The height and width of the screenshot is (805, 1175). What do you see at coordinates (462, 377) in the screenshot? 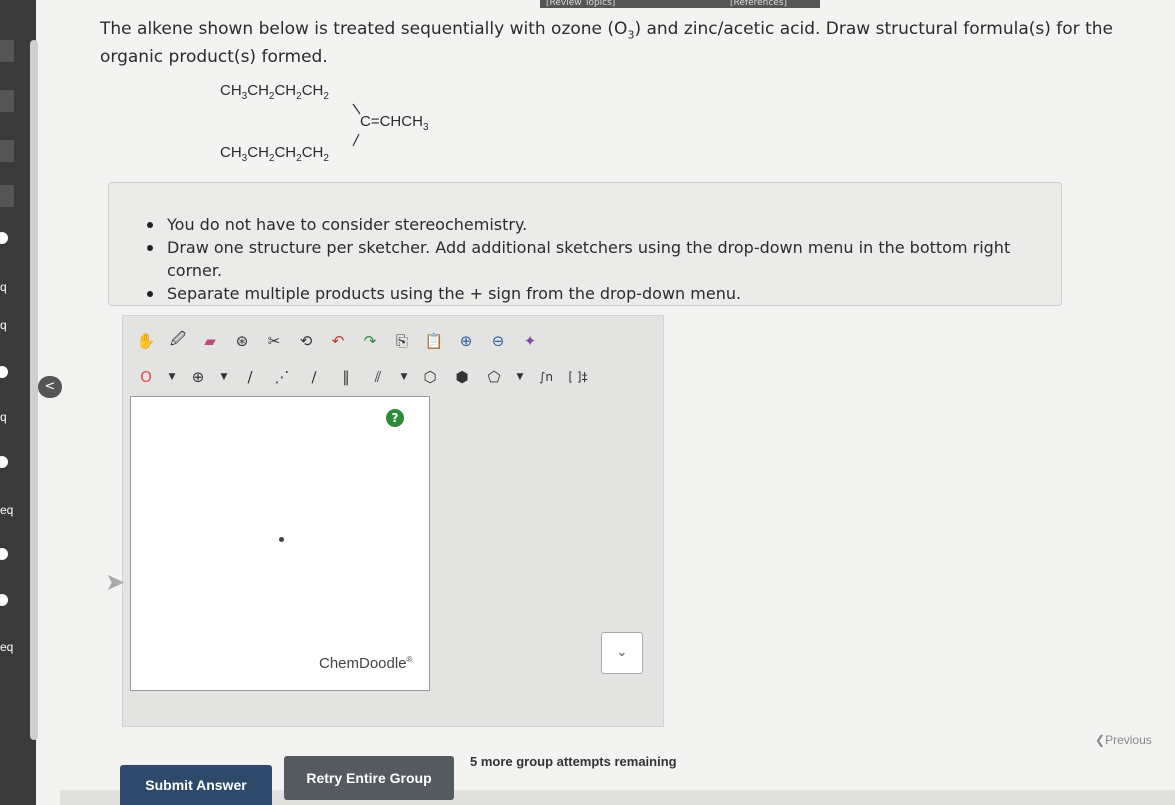
I see `benzene-ring-button: ⬢` at bounding box center [462, 377].